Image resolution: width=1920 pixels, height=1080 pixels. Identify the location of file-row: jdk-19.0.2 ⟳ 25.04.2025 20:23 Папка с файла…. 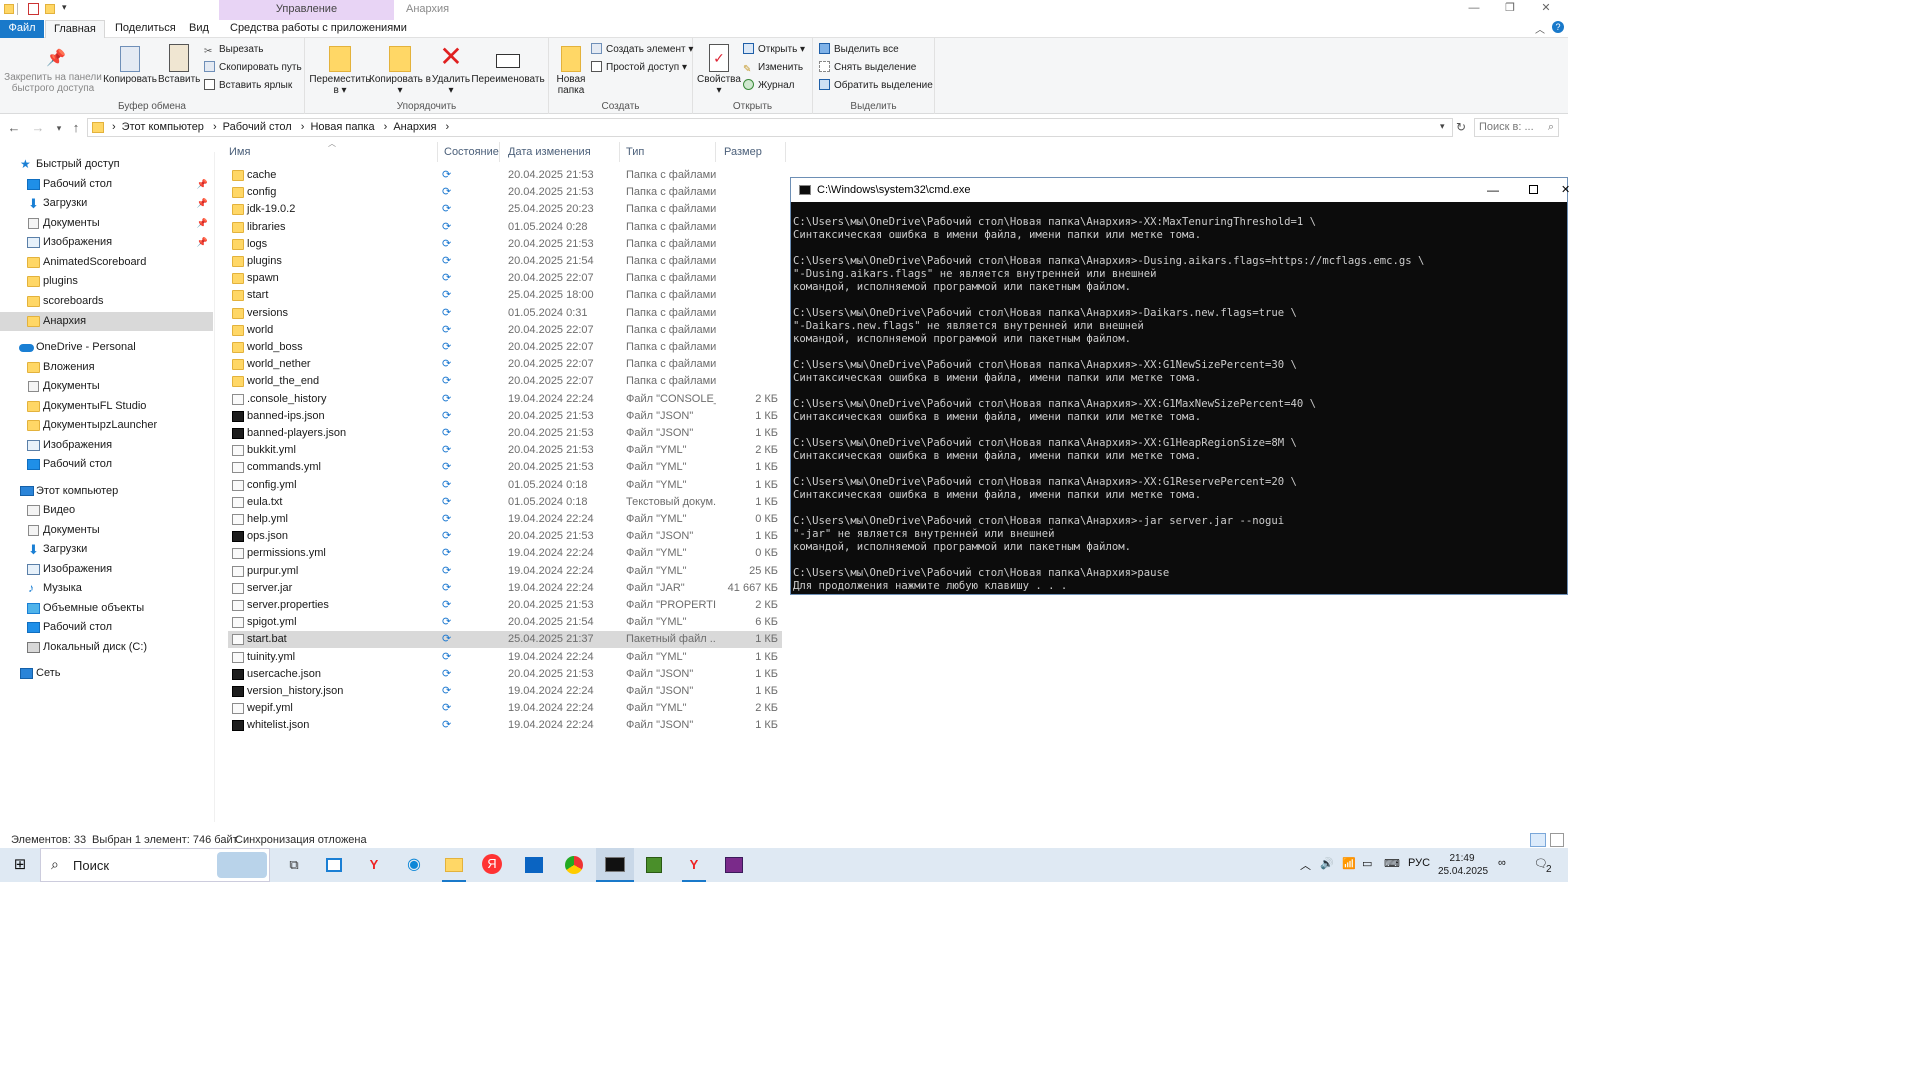
(505, 209).